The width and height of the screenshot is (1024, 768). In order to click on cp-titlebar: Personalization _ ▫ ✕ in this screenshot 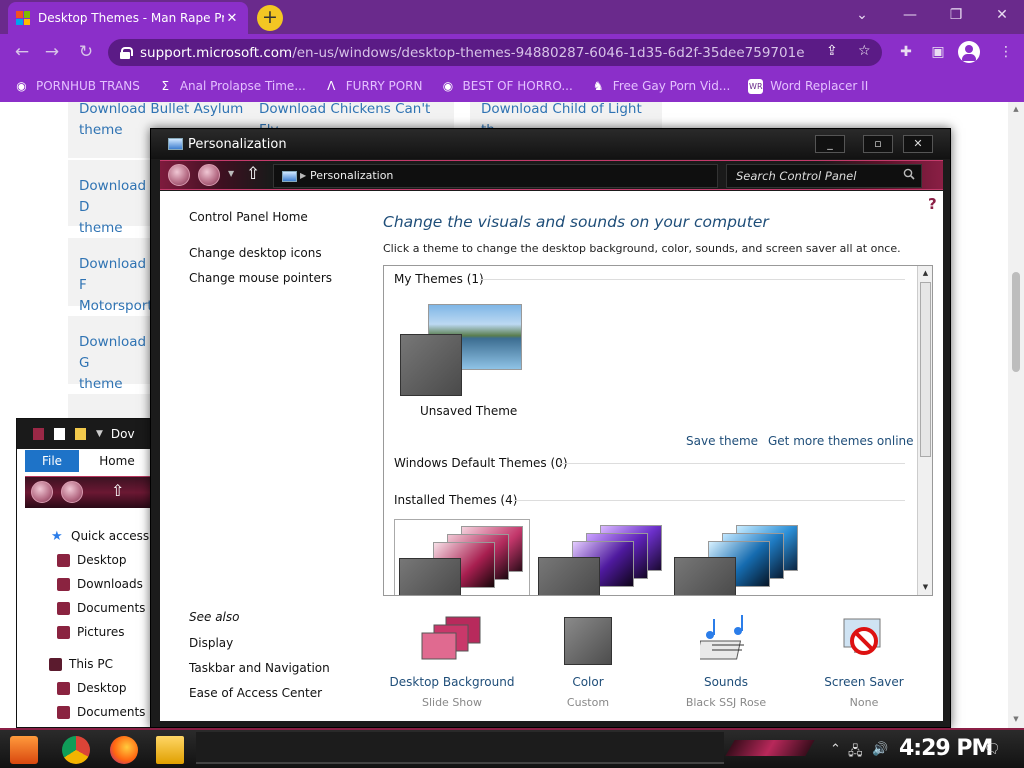, I will do `click(550, 144)`.